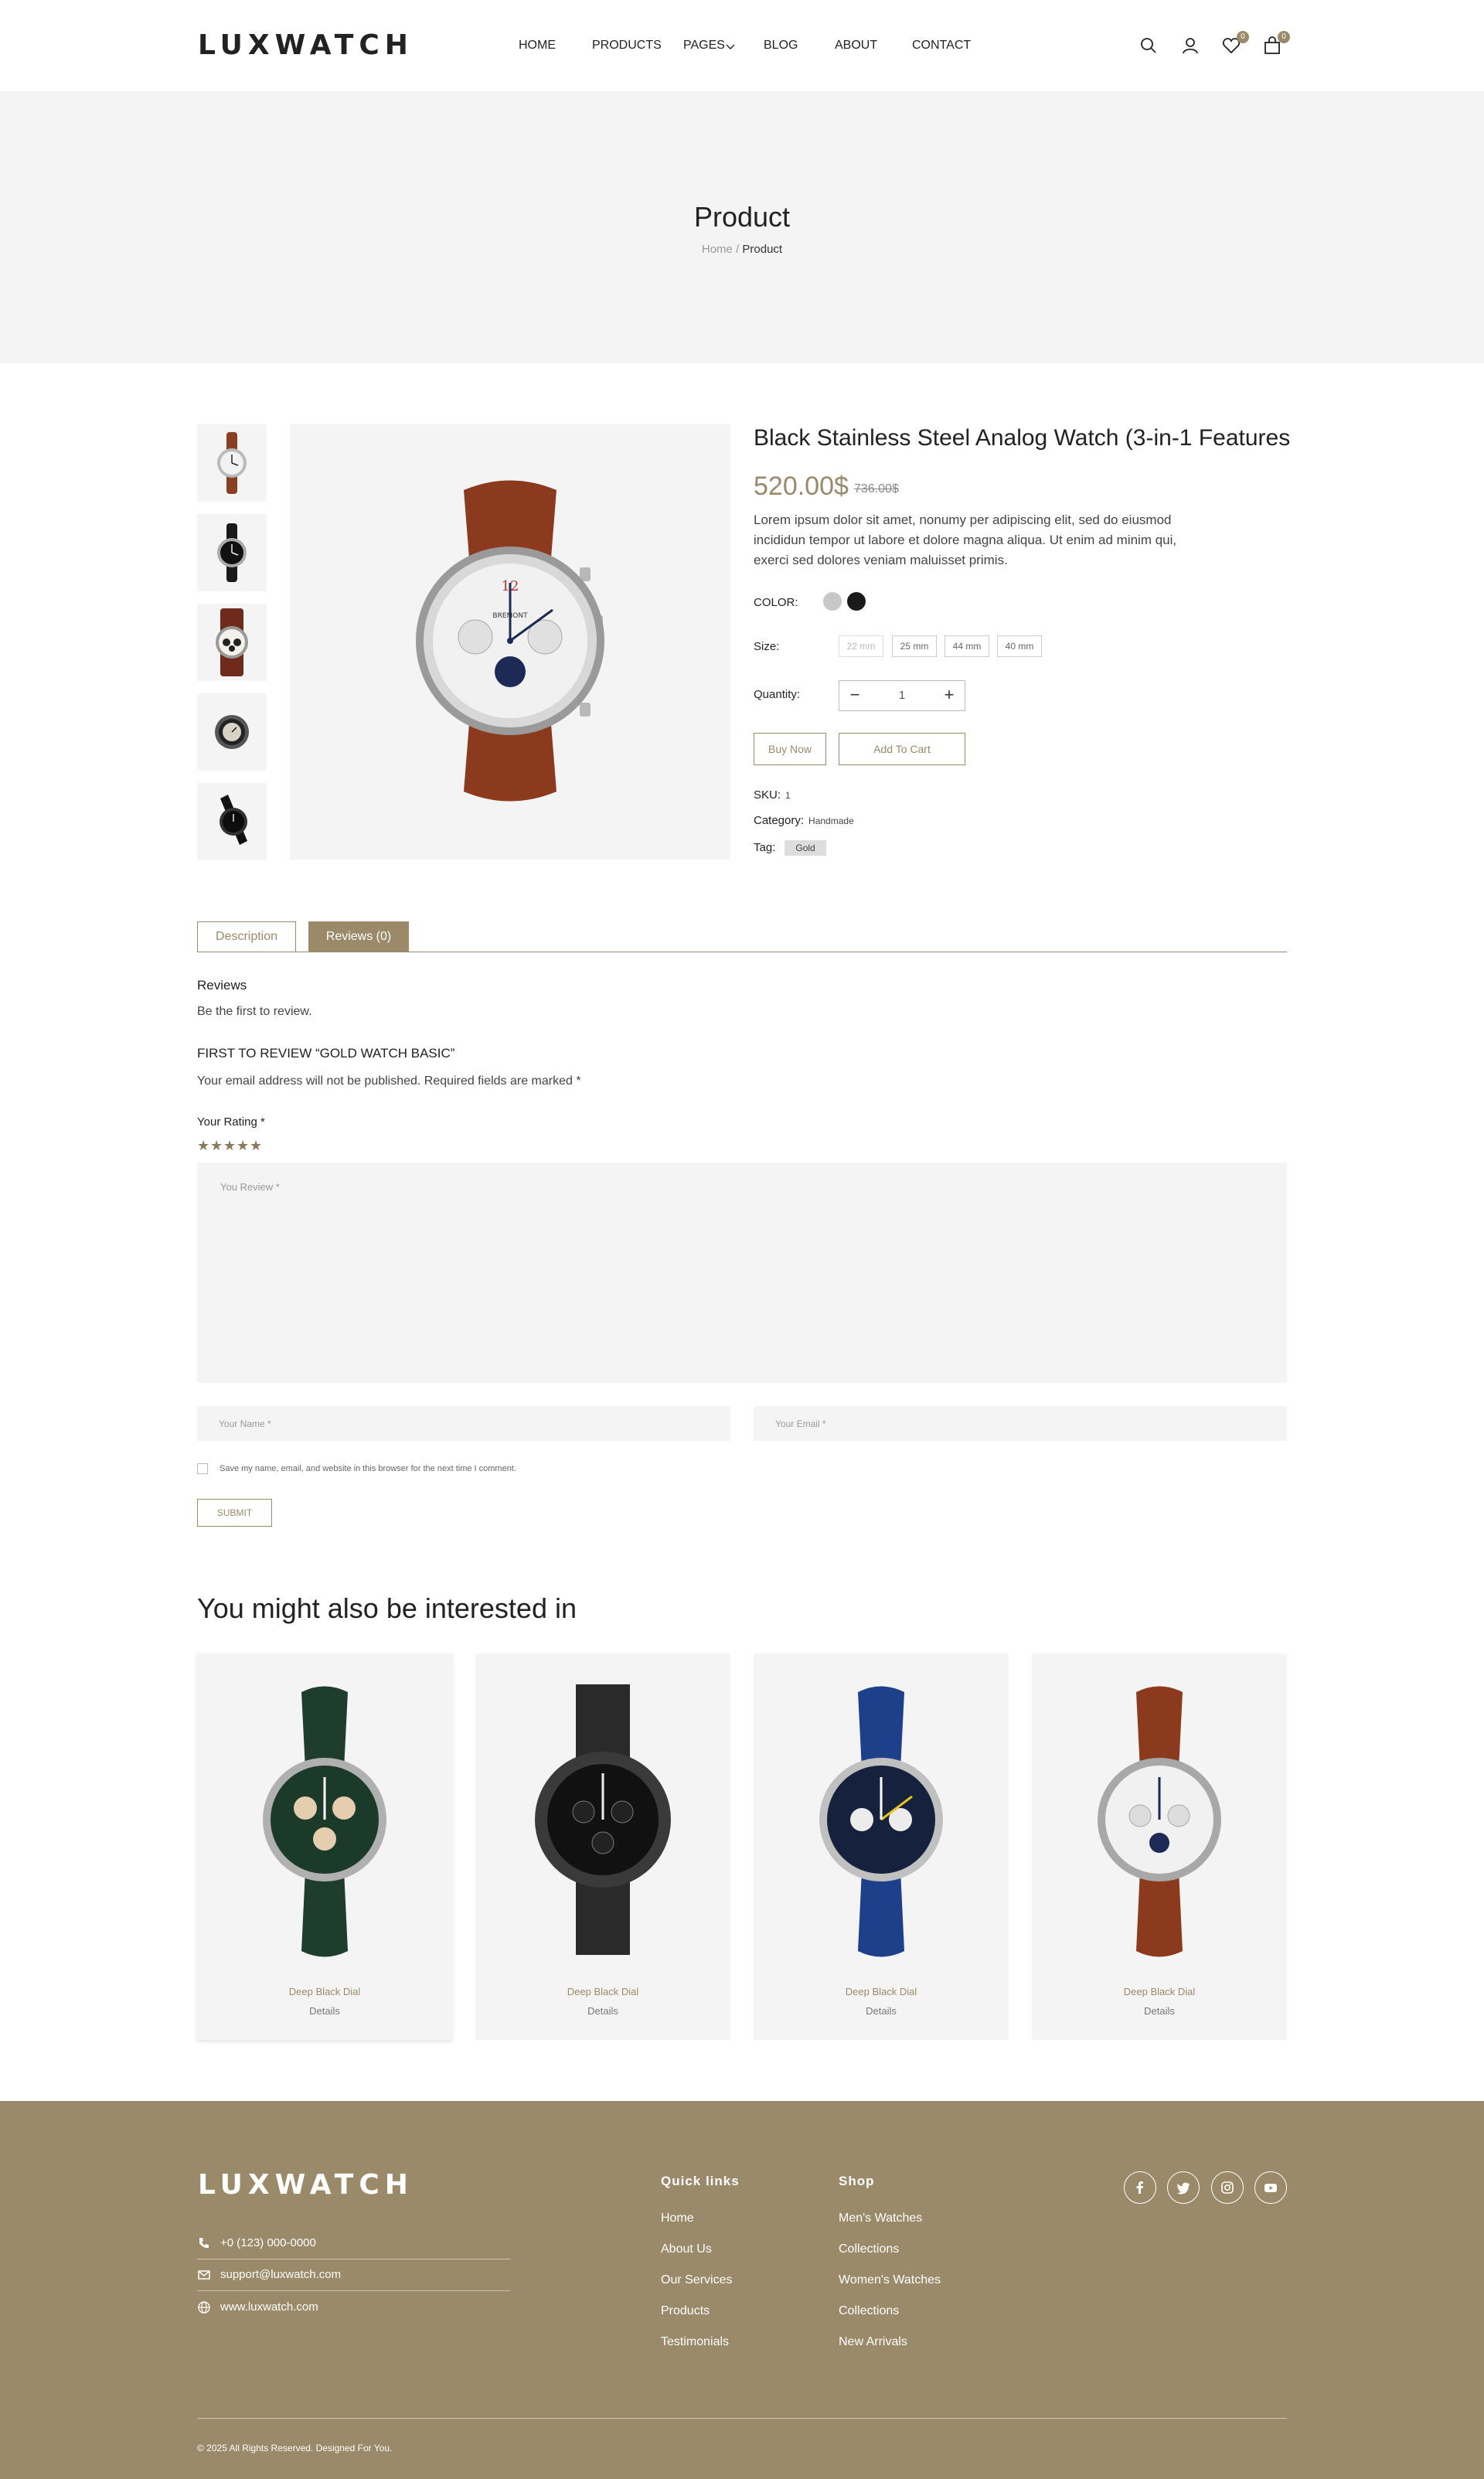 The height and width of the screenshot is (2479, 1484). I want to click on nav-products: PRODUCTS, so click(627, 46).